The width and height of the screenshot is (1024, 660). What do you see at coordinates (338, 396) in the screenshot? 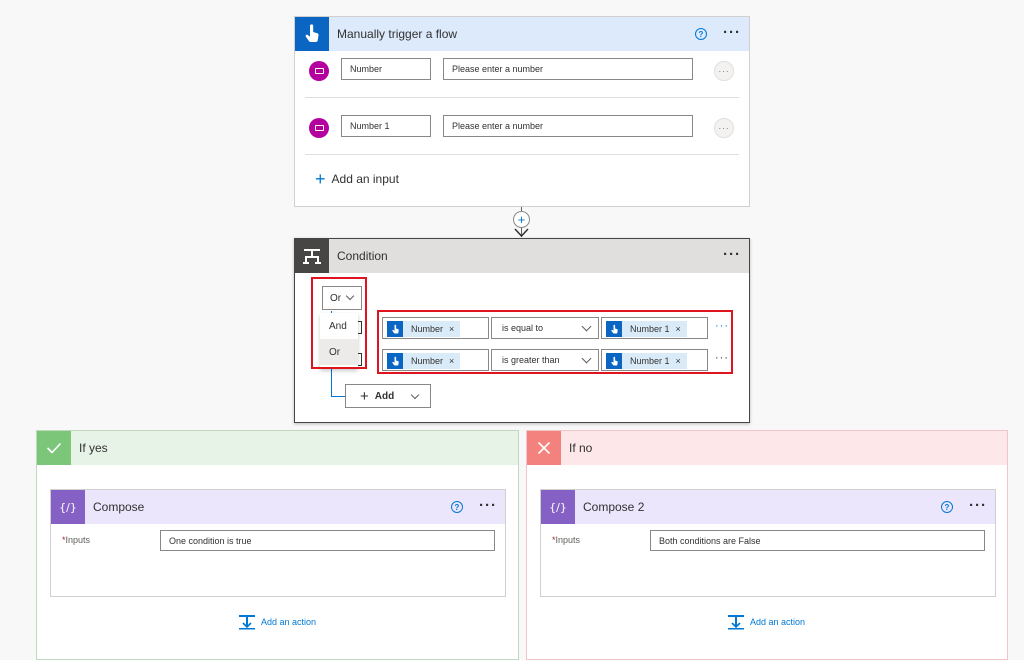
I see `tree-line` at bounding box center [338, 396].